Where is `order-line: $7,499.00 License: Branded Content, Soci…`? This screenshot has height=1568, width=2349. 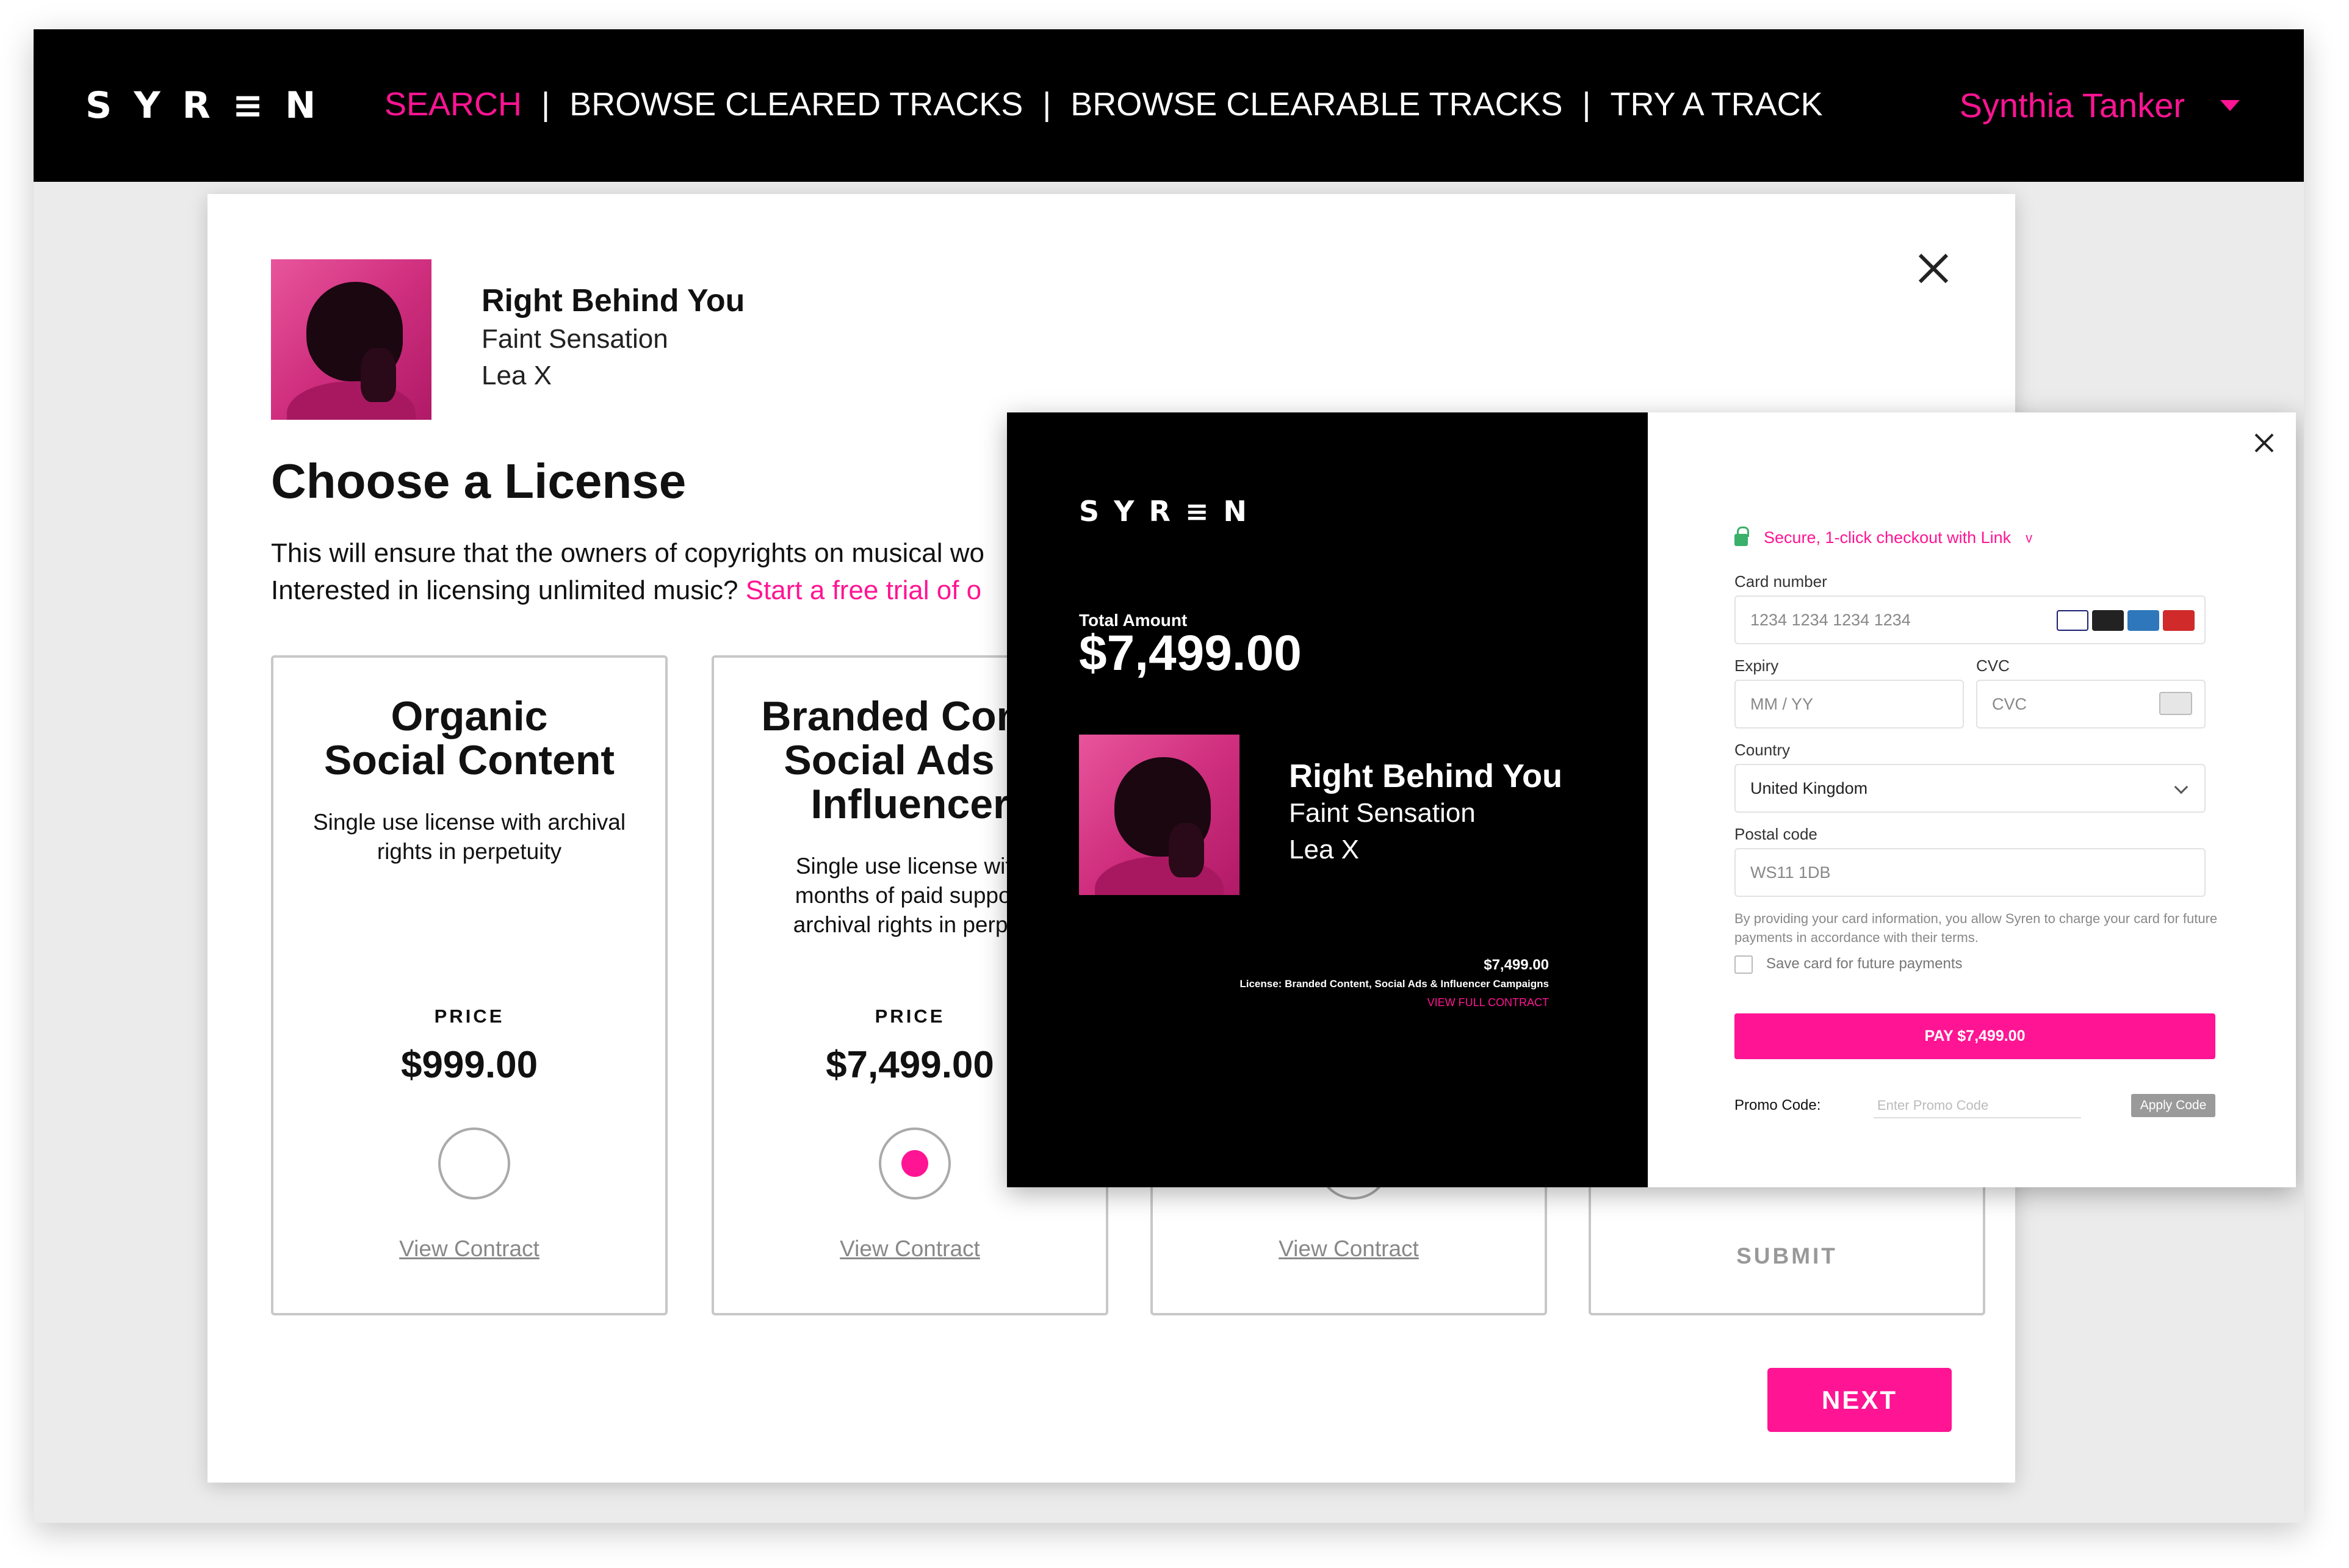 order-line: $7,499.00 License: Branded Content, Soci… is located at coordinates (1394, 984).